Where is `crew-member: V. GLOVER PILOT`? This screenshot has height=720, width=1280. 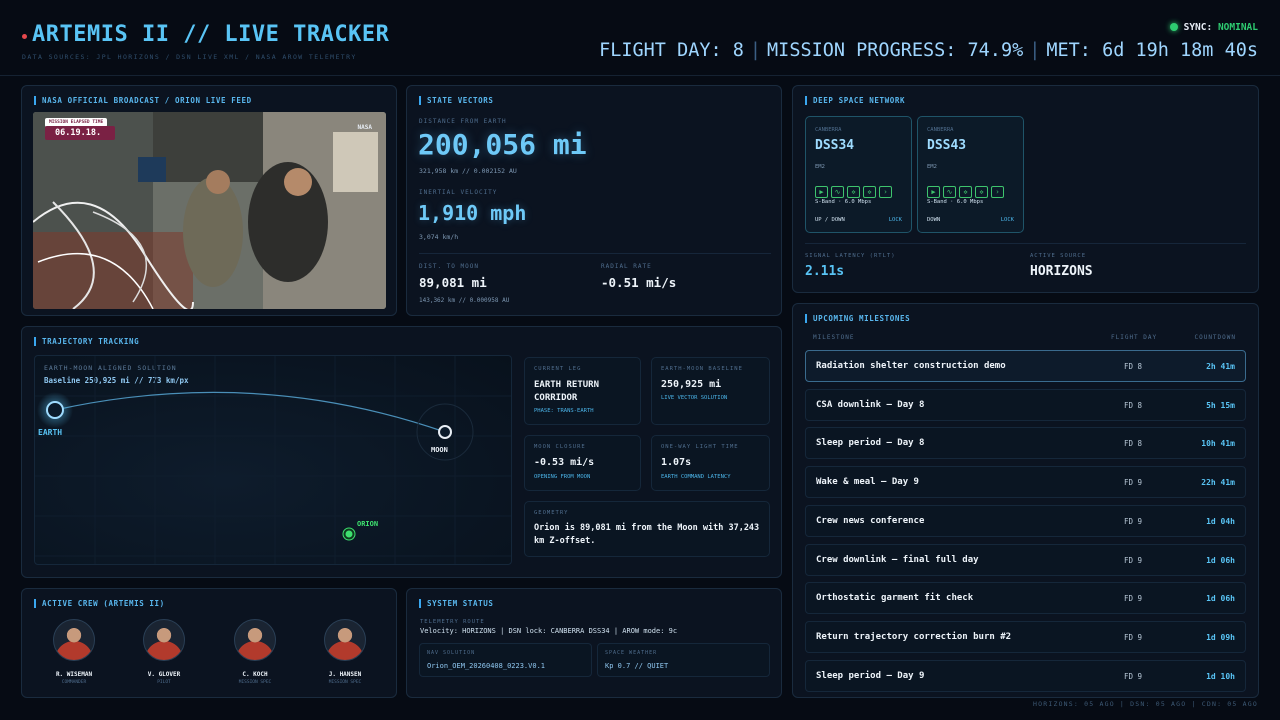
crew-member: V. GLOVER PILOT is located at coordinates (164, 652).